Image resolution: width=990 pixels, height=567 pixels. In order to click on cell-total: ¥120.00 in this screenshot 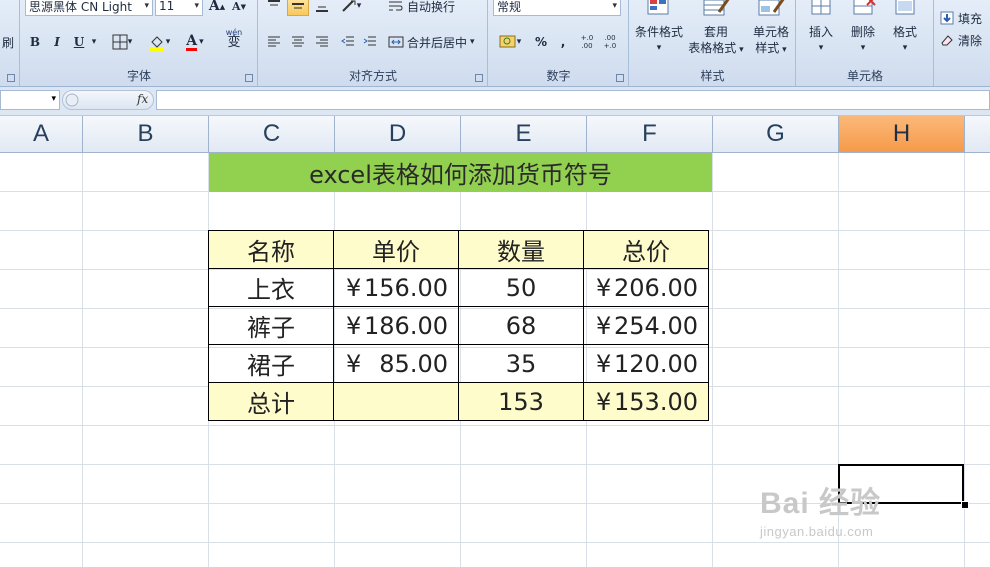, I will do `click(646, 363)`.